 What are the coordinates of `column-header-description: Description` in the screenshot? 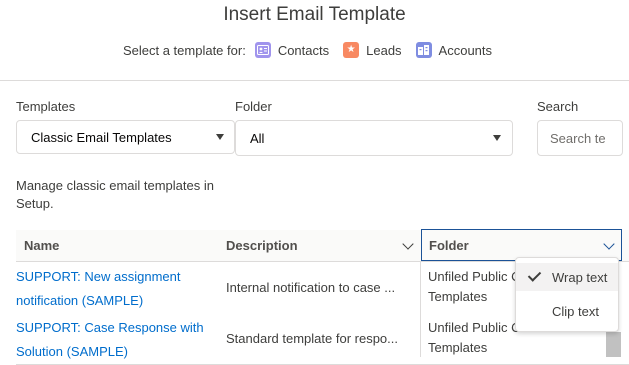 It's located at (321, 245).